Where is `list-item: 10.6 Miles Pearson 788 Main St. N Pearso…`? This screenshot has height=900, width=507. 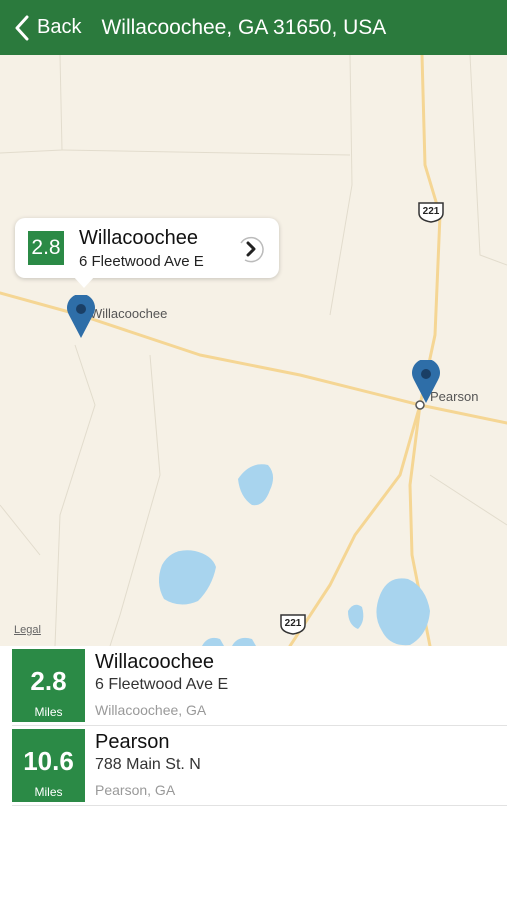
list-item: 10.6 Miles Pearson 788 Main St. N Pearso… is located at coordinates (259, 766).